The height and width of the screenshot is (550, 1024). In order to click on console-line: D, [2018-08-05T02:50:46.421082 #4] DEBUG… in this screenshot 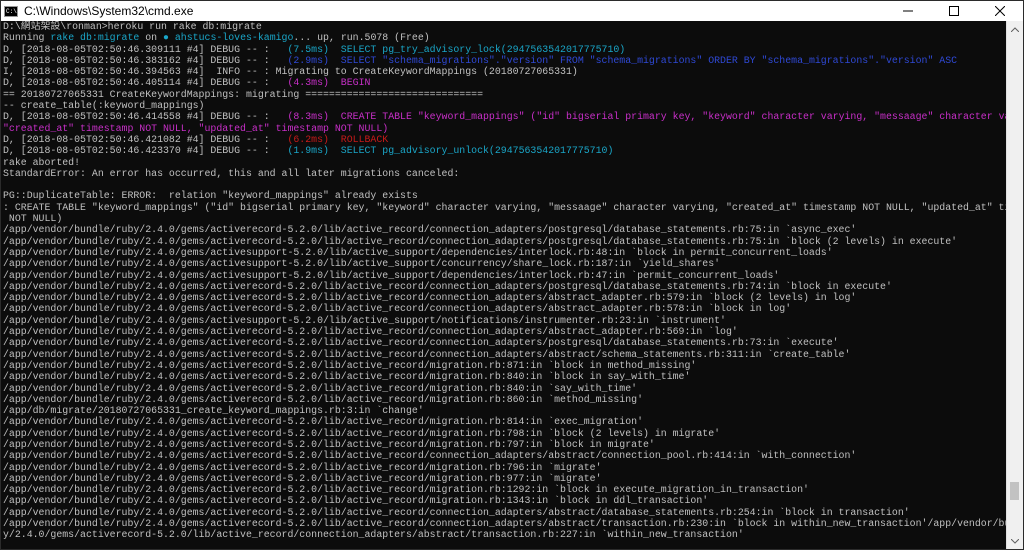, I will do `click(506, 139)`.